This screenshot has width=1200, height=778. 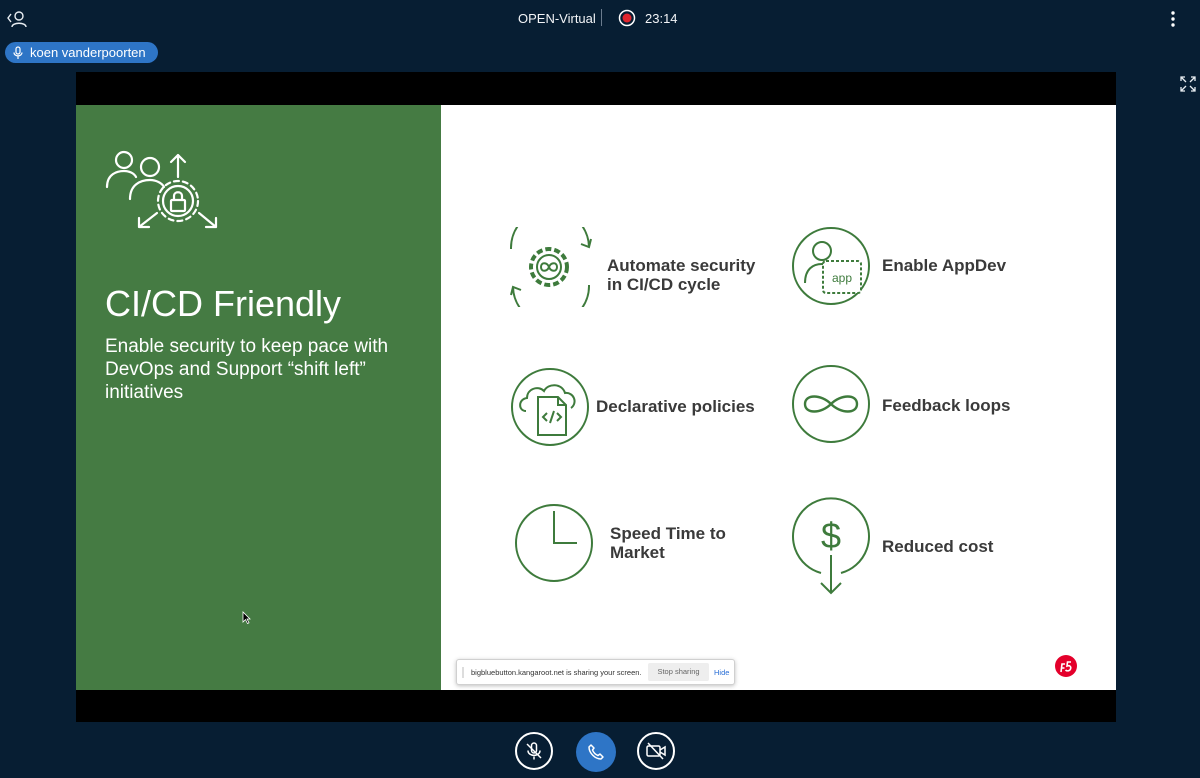 I want to click on gear-infinity-icon, so click(x=550, y=267).